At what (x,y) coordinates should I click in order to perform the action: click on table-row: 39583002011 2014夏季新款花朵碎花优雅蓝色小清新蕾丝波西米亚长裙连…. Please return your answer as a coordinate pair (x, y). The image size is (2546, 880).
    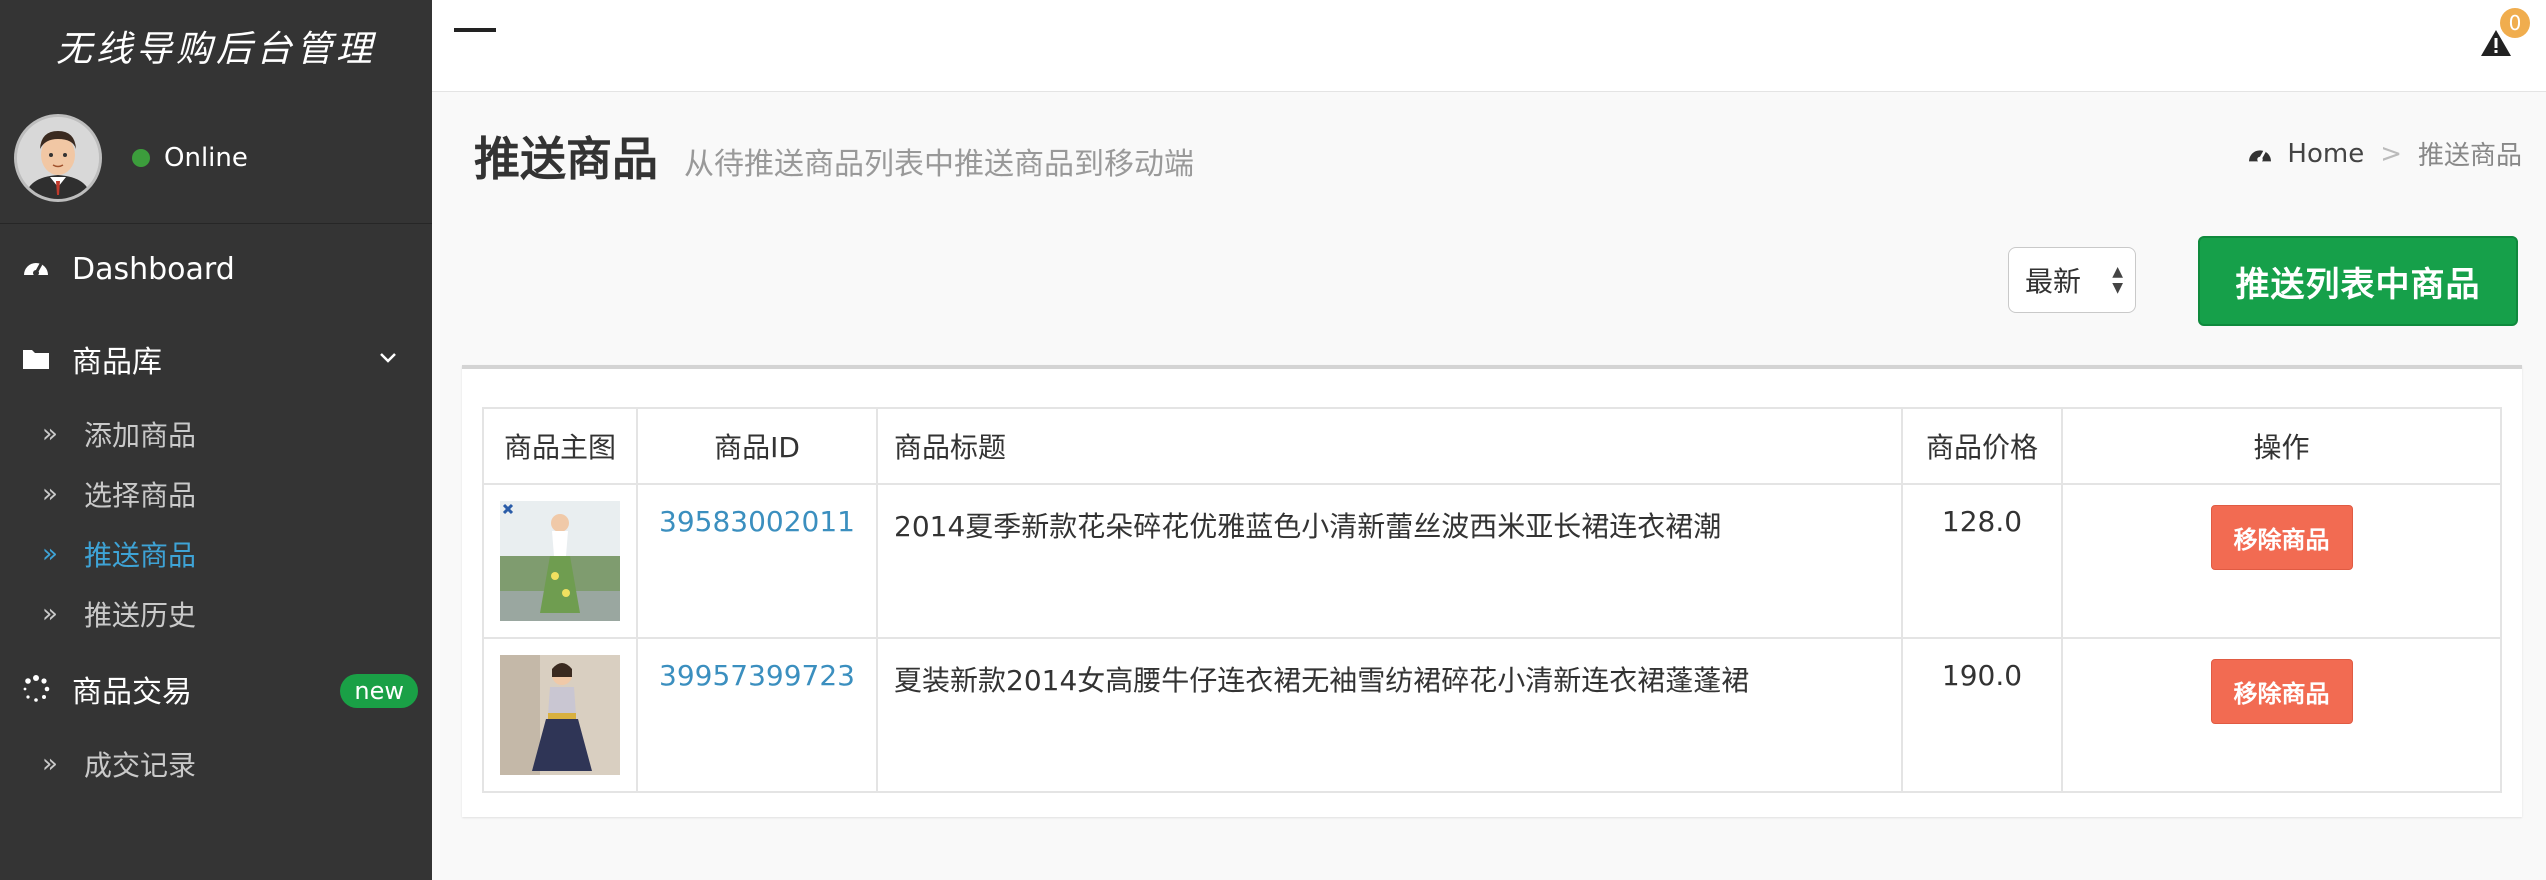
    Looking at the image, I should click on (1492, 561).